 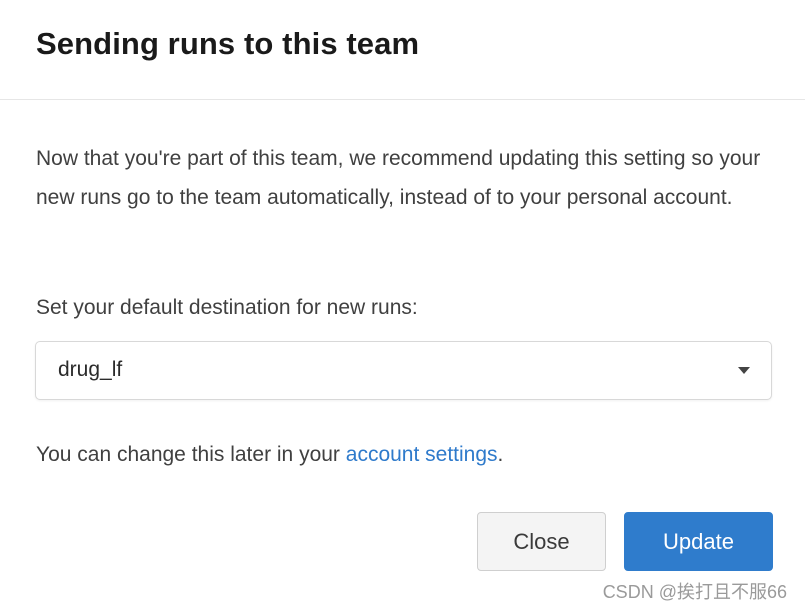 I want to click on caret-down-icon, so click(x=744, y=370).